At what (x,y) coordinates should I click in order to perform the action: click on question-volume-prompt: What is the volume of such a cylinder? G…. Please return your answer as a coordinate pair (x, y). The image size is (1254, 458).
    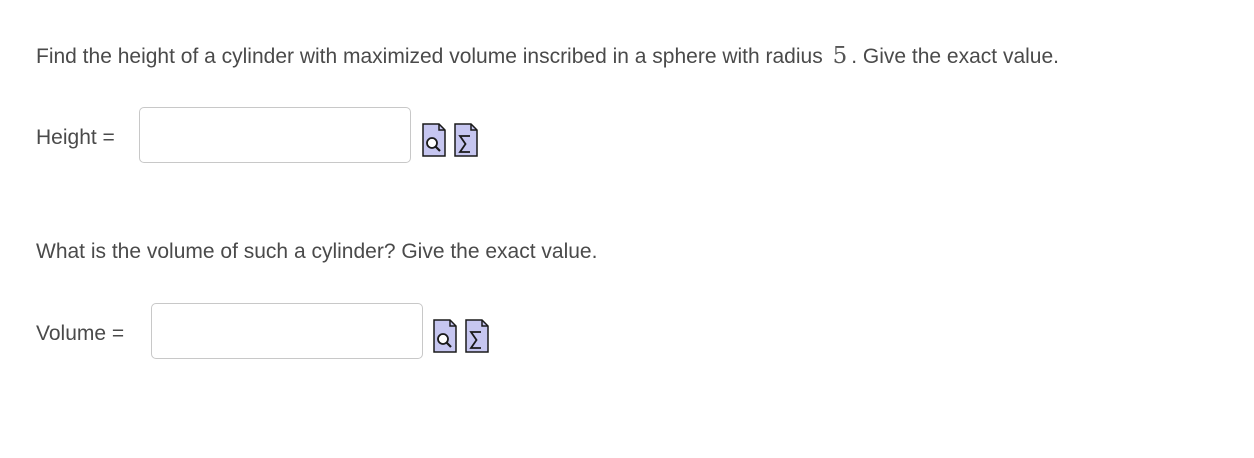
    Looking at the image, I should click on (316, 252).